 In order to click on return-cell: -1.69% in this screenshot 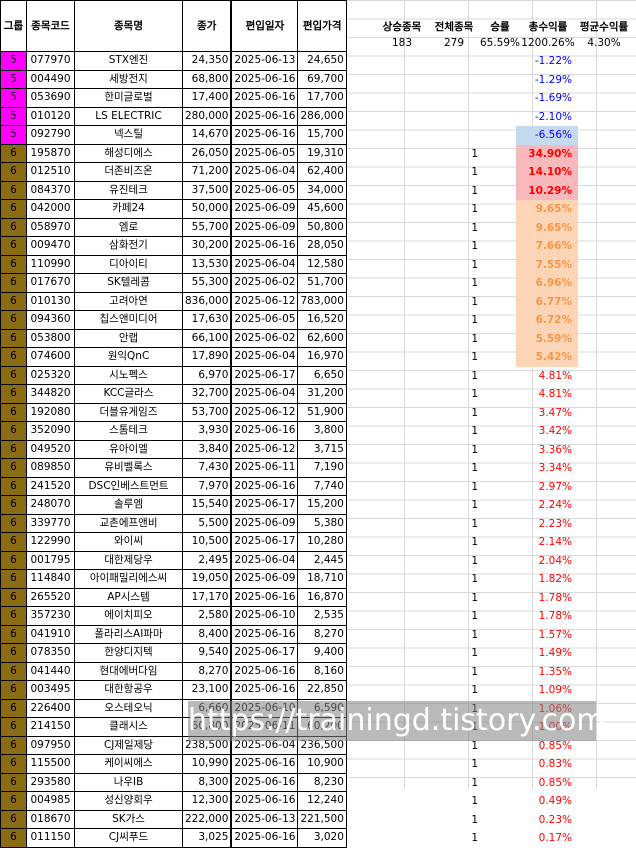, I will do `click(547, 98)`.